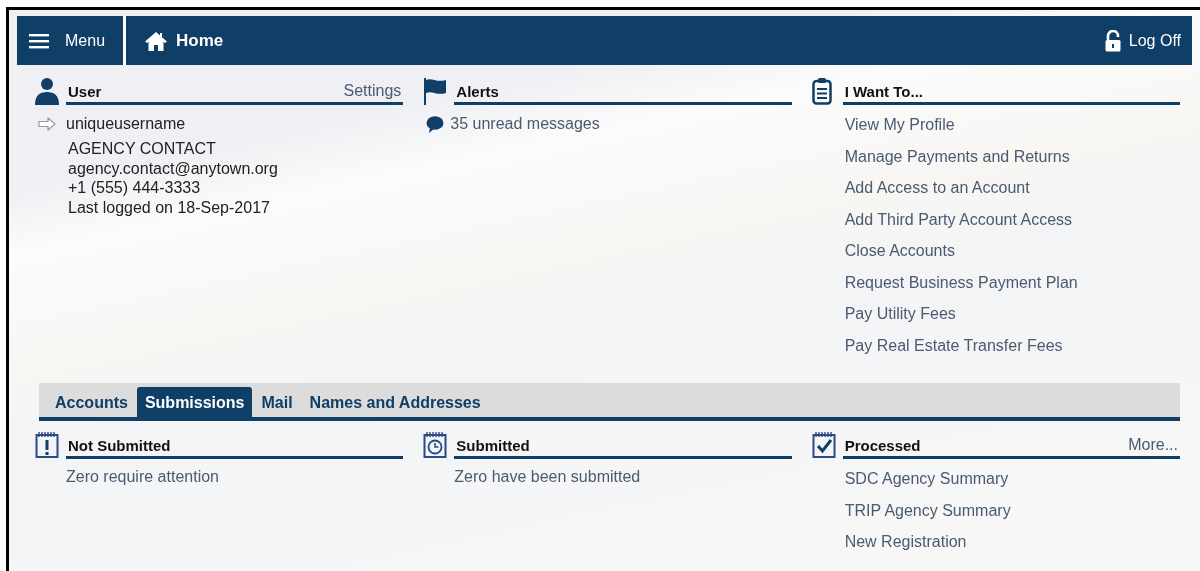  What do you see at coordinates (900, 313) in the screenshot?
I see `action-link: Pay Utility Fees` at bounding box center [900, 313].